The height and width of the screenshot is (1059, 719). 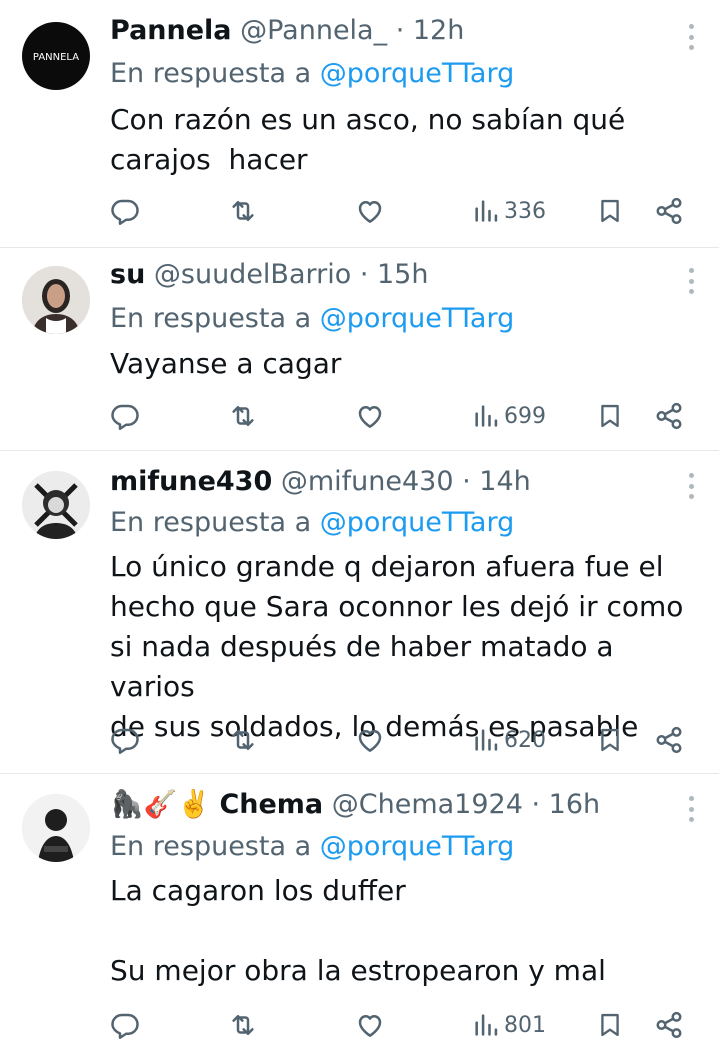 What do you see at coordinates (525, 1025) in the screenshot?
I see `views-count: 801` at bounding box center [525, 1025].